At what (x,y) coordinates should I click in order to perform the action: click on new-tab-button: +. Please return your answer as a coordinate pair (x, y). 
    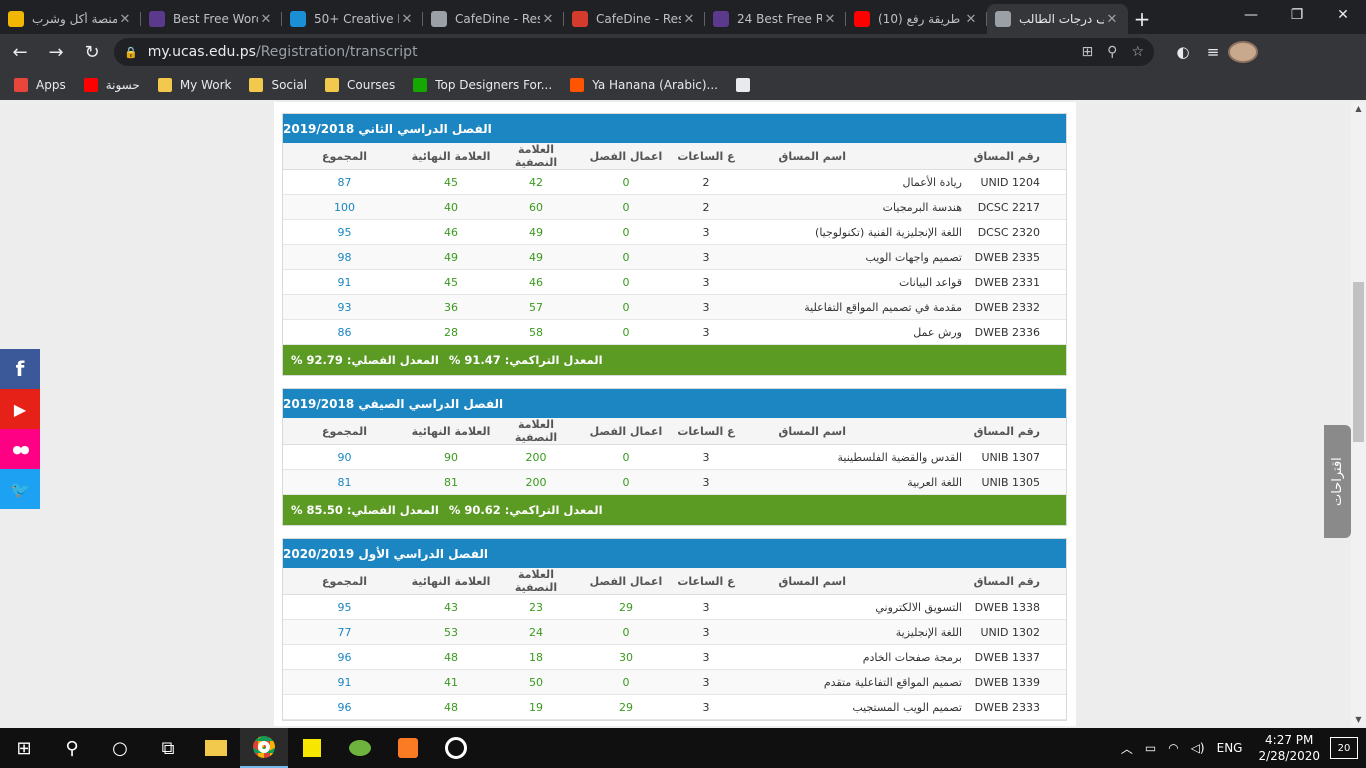
    Looking at the image, I should click on (1142, 19).